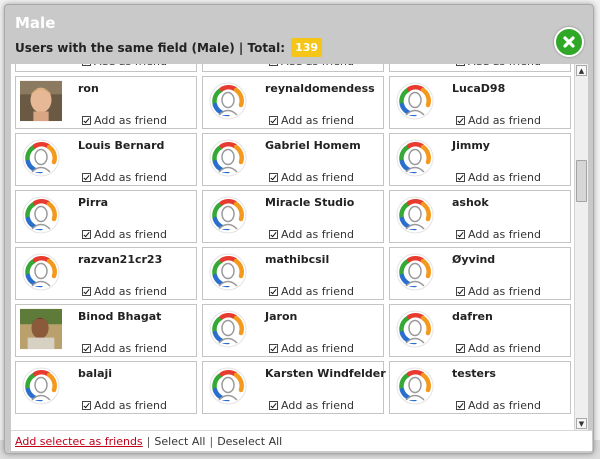 The height and width of the screenshot is (459, 600). What do you see at coordinates (79, 441) in the screenshot?
I see `add-selected-link: Add selectec as friends` at bounding box center [79, 441].